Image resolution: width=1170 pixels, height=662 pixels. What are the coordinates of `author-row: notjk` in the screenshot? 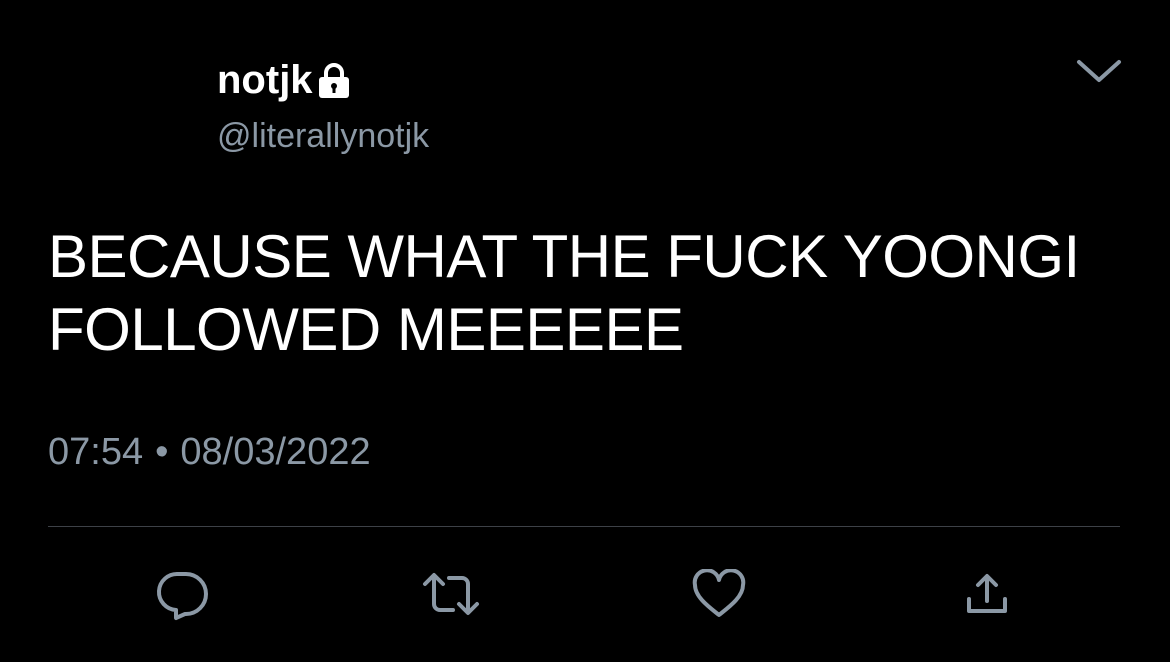 It's located at (284, 80).